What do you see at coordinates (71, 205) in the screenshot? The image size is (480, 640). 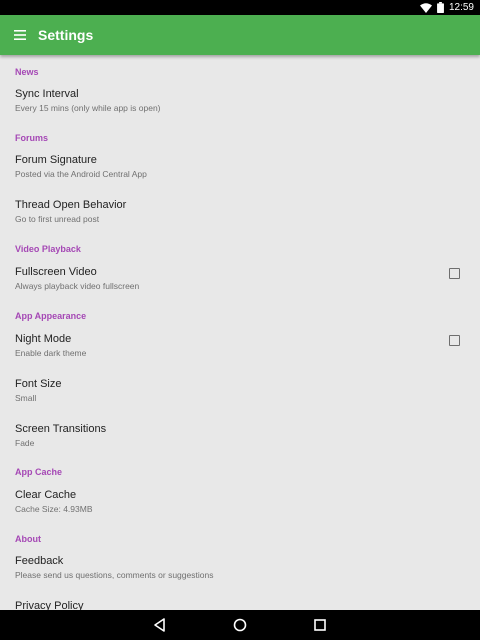 I see `setting-title: Thread Open Behavior` at bounding box center [71, 205].